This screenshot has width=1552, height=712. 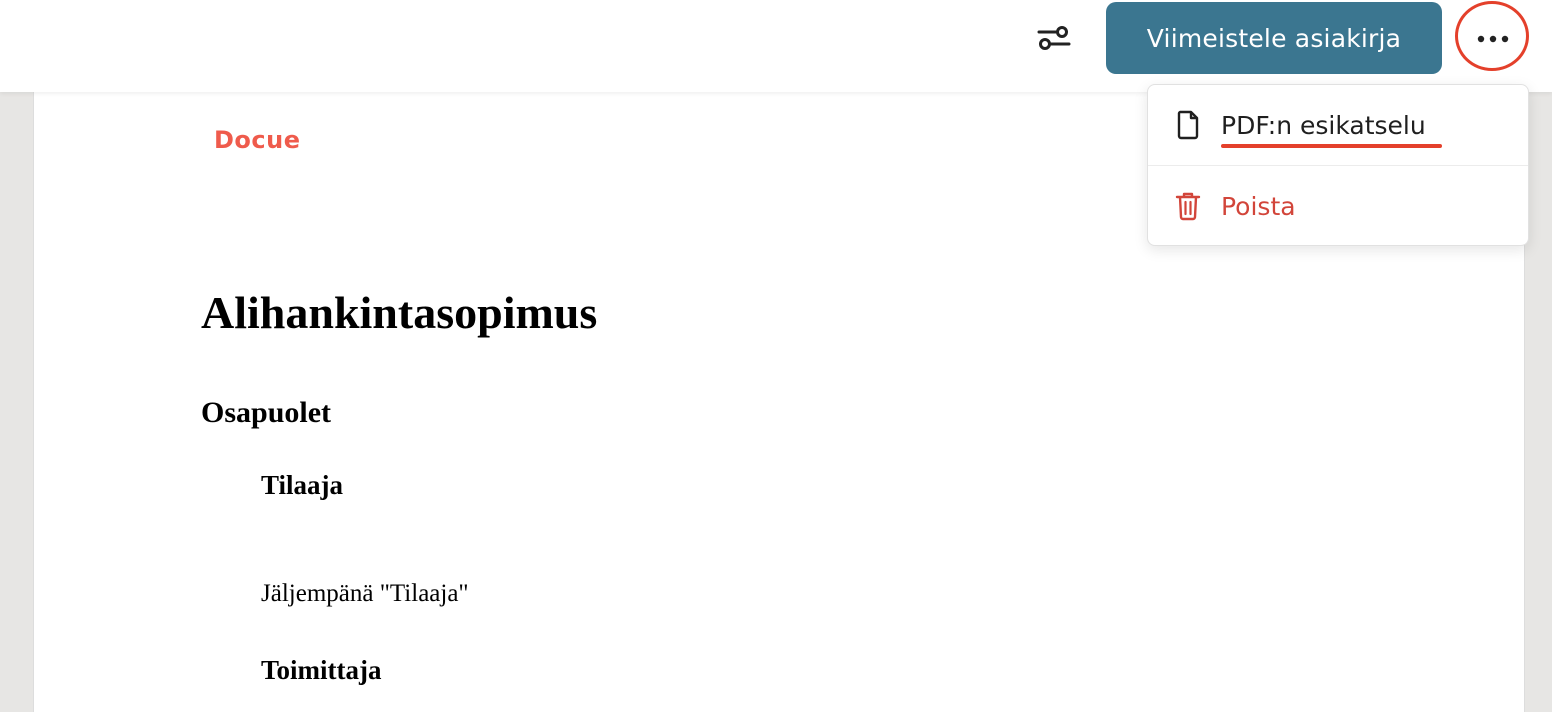 I want to click on menu-item-label: PDF:n esikatselu, so click(x=1323, y=125).